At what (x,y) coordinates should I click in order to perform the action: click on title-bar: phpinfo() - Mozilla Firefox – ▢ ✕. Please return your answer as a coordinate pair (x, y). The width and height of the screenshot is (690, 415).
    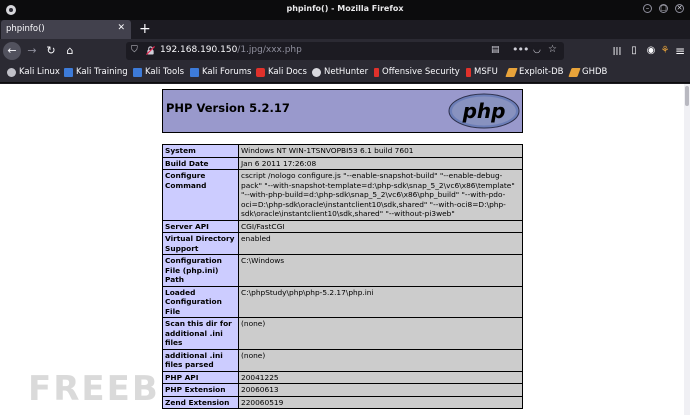
    Looking at the image, I should click on (345, 10).